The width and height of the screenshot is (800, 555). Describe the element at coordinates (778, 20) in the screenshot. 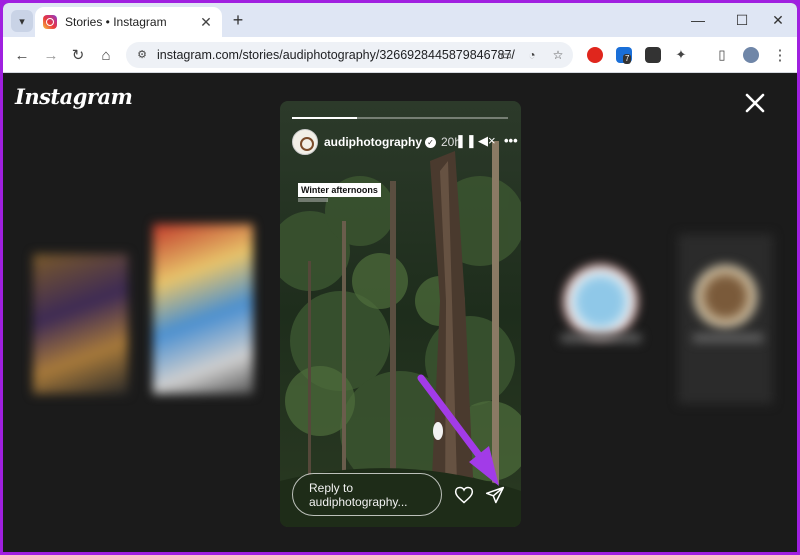

I see `close-window-icon: ✕` at that location.